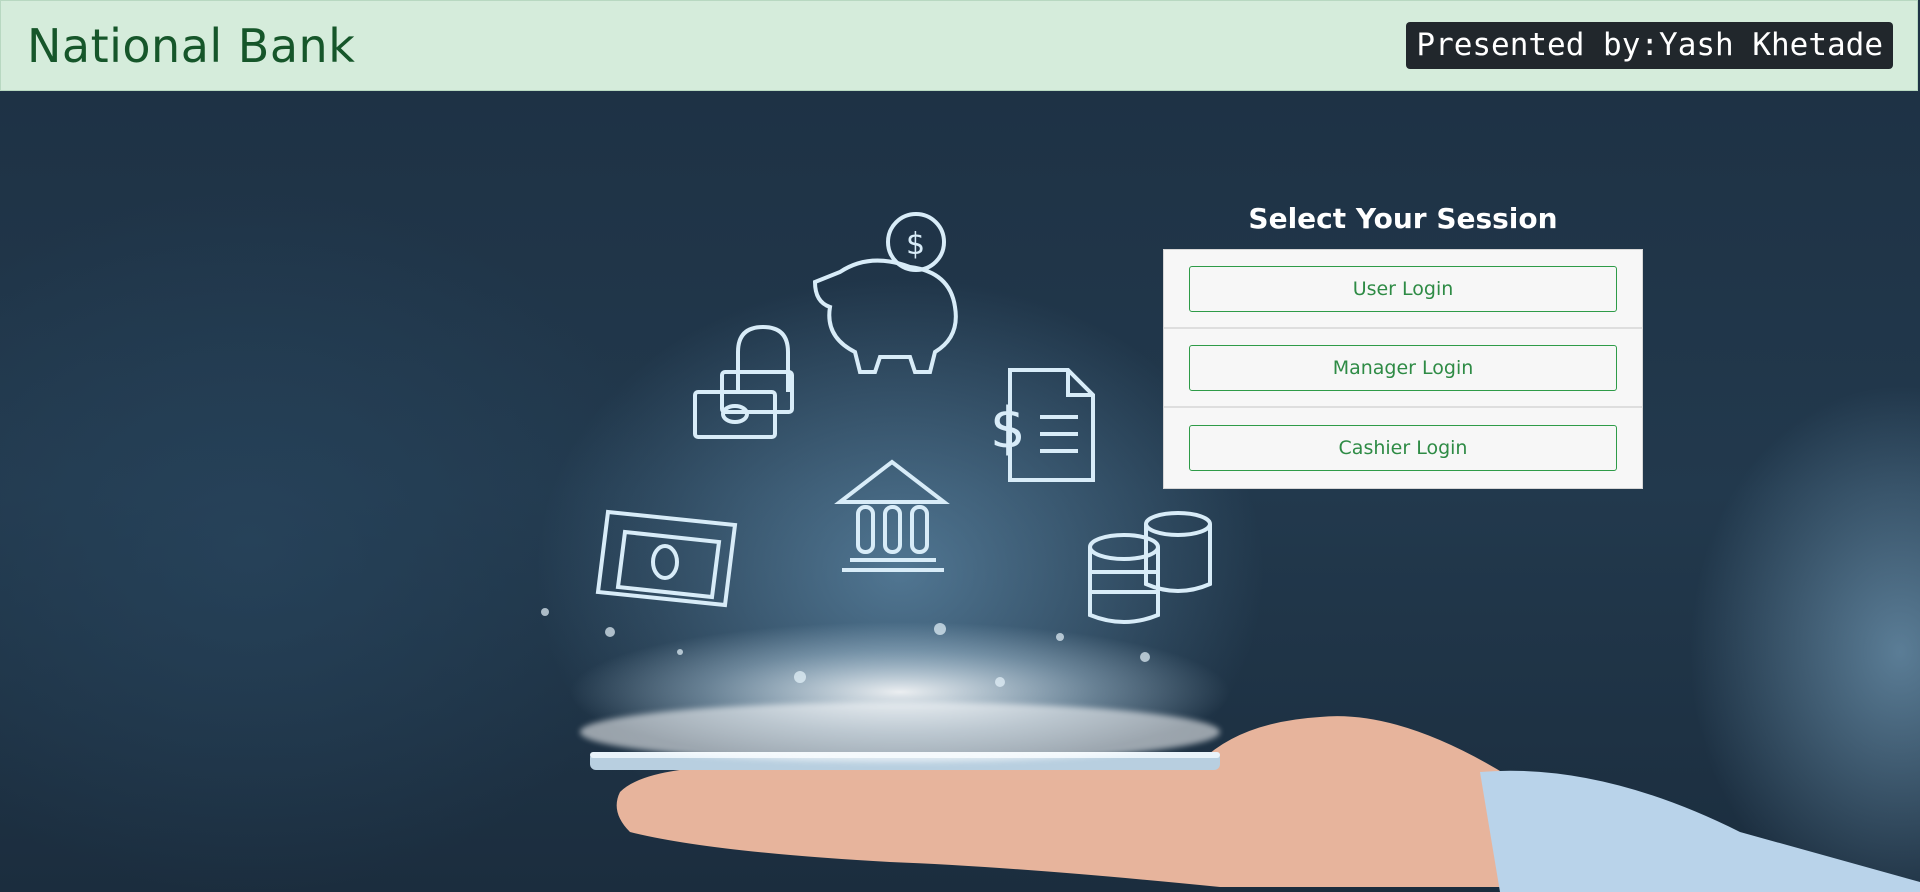  I want to click on lock-cash-icon, so click(743, 381).